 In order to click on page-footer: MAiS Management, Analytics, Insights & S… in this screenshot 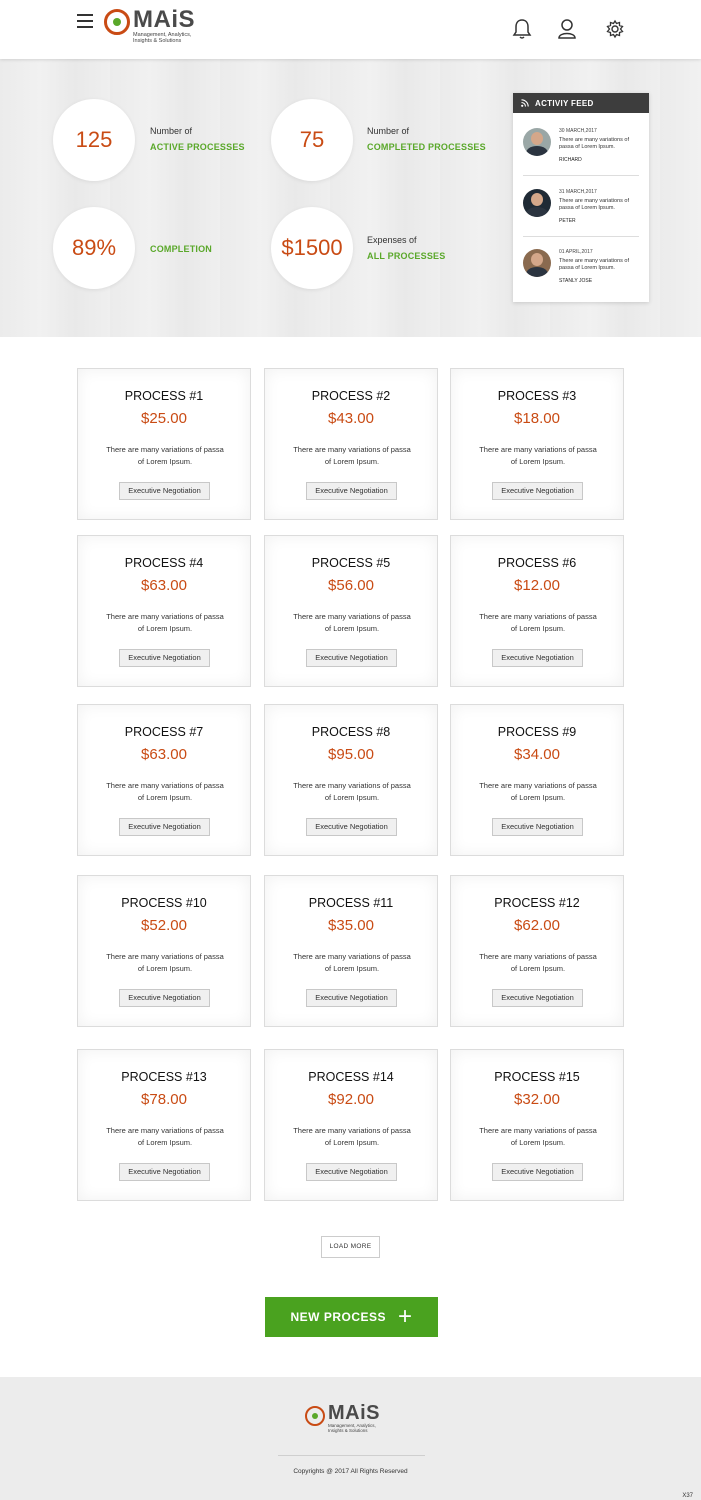, I will do `click(350, 1438)`.